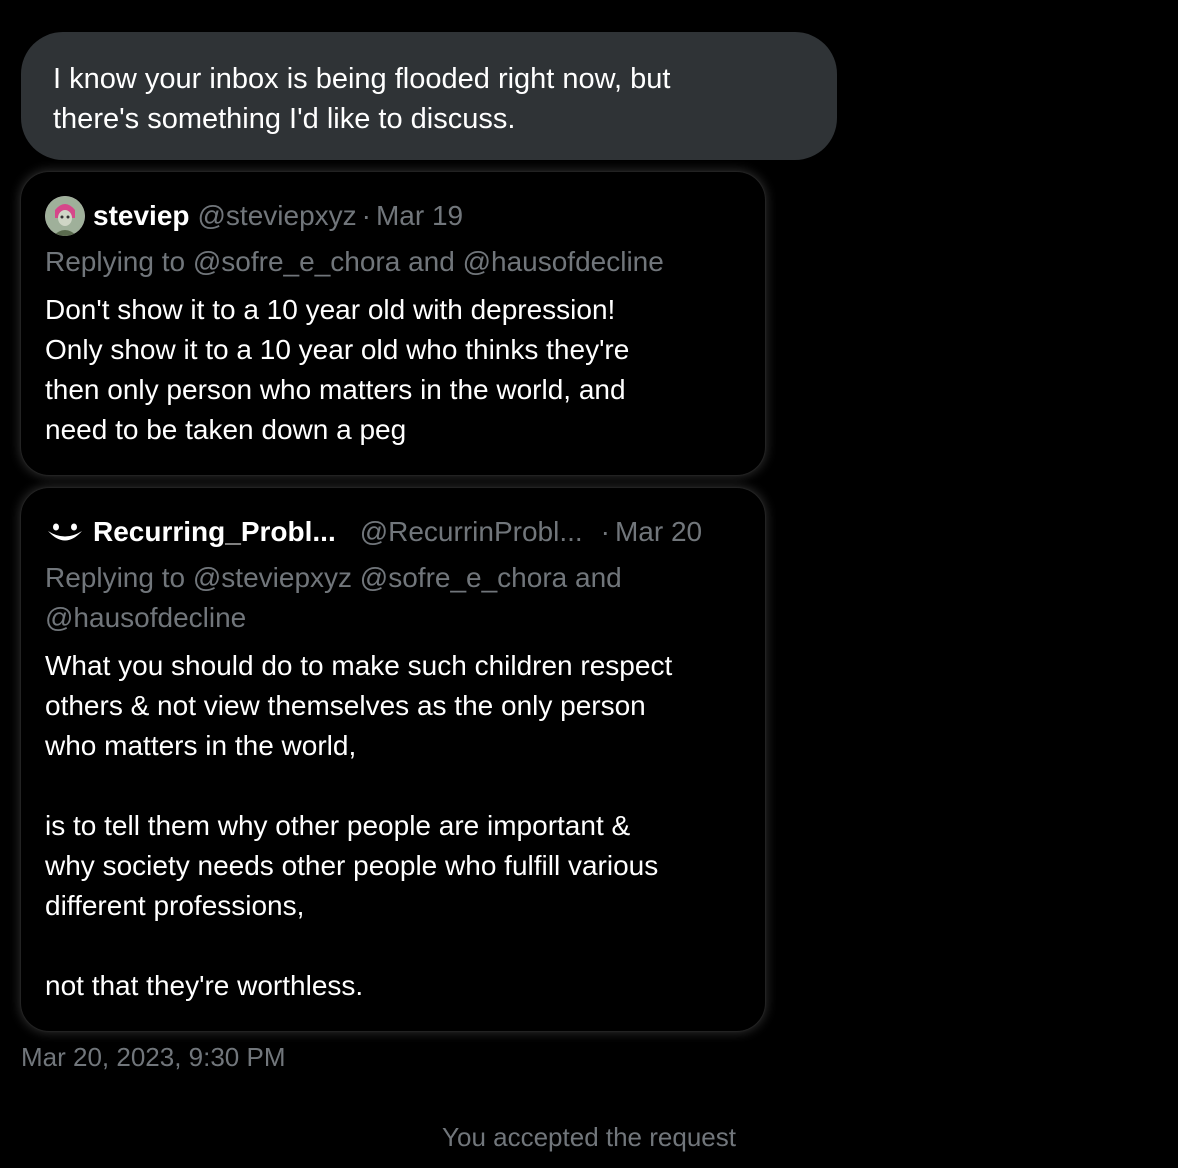 Image resolution: width=1178 pixels, height=1168 pixels. I want to click on message-timestamp: Mar 20, 2023, 9:30 PM, so click(153, 1057).